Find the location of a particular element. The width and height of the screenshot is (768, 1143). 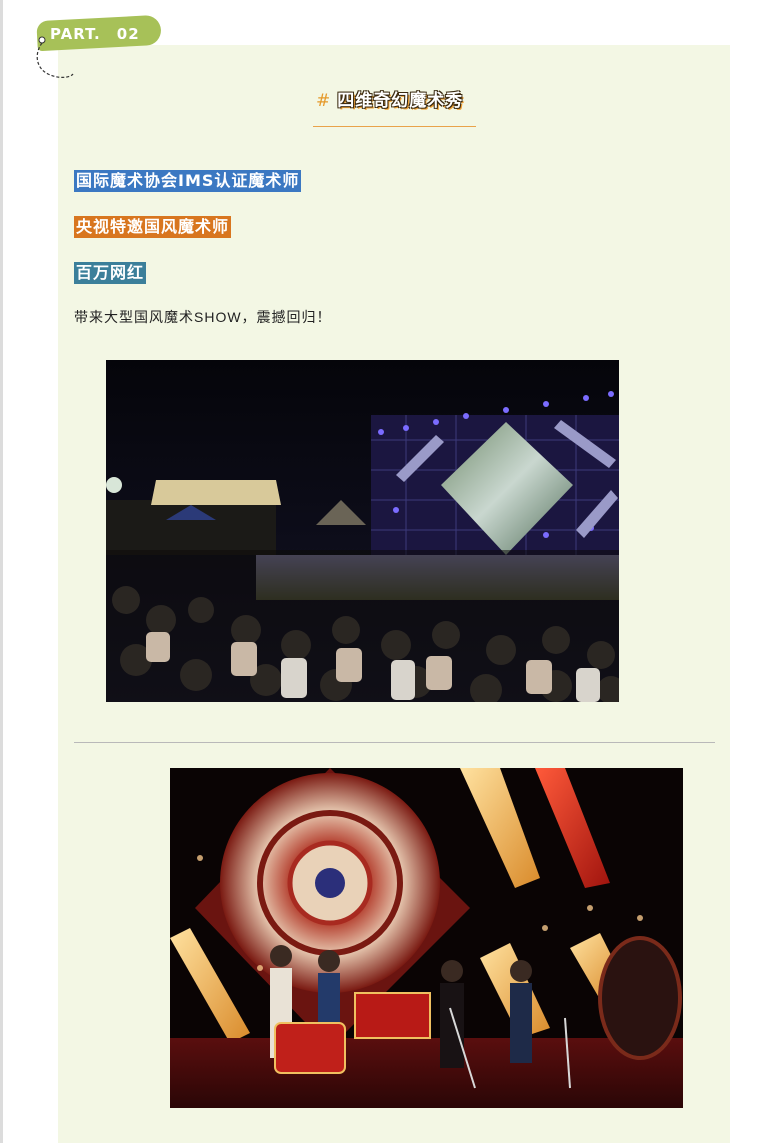

section-title: # 四维奇幻魔术秀 is located at coordinates (389, 98).